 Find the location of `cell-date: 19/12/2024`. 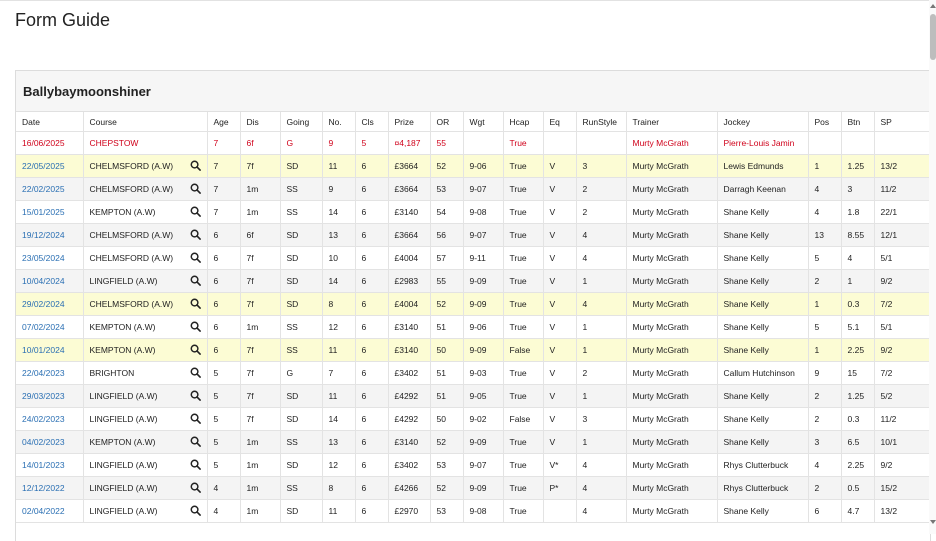

cell-date: 19/12/2024 is located at coordinates (50, 235).